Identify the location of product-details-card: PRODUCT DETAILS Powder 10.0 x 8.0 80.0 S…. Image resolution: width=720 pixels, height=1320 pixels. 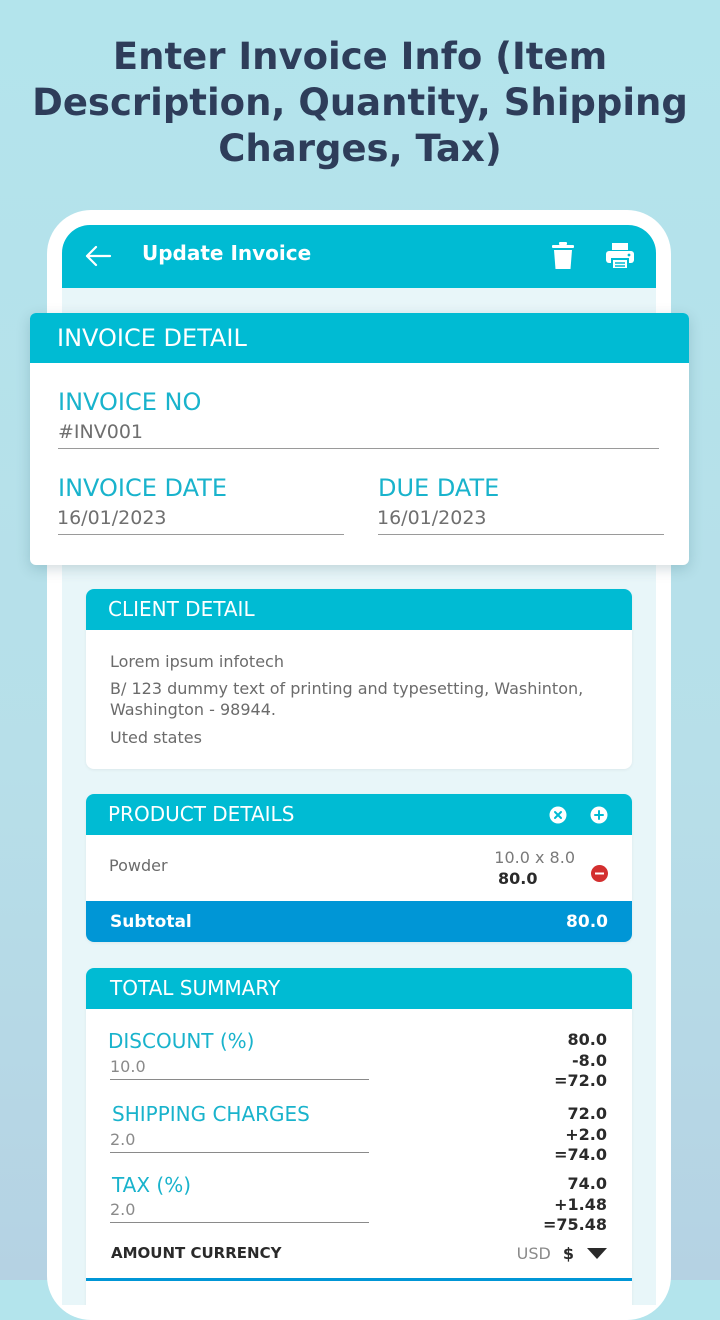
(359, 868).